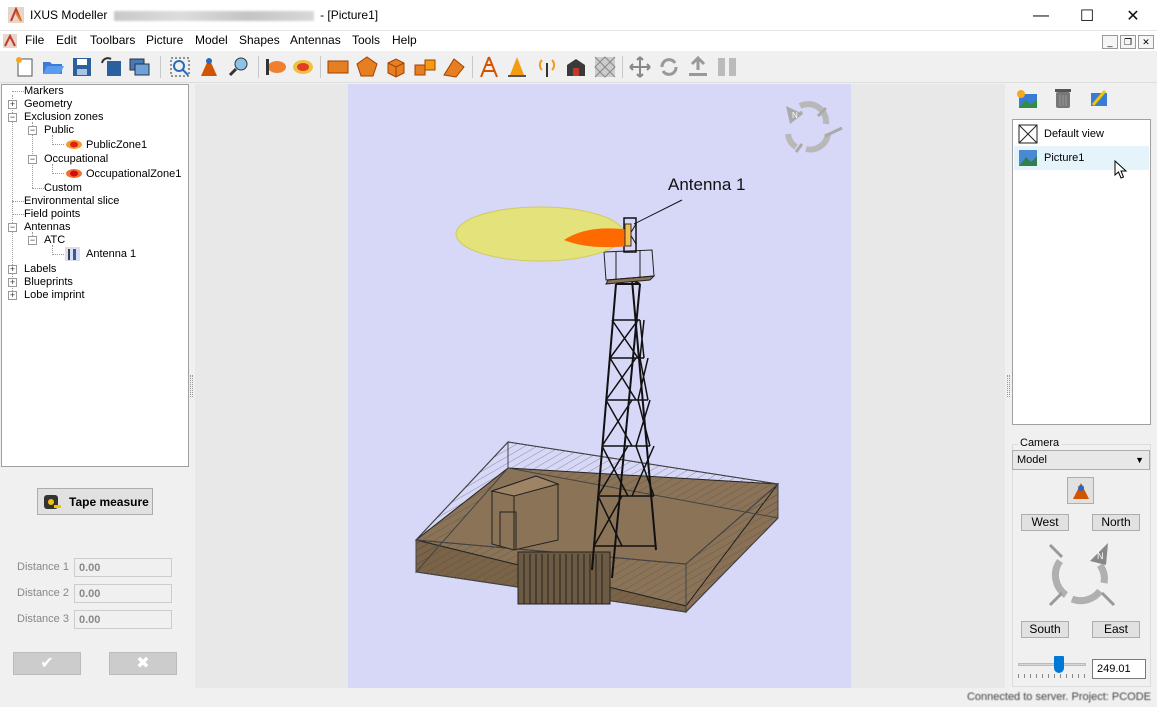  What do you see at coordinates (547, 67) in the screenshot?
I see `signal-icon` at bounding box center [547, 67].